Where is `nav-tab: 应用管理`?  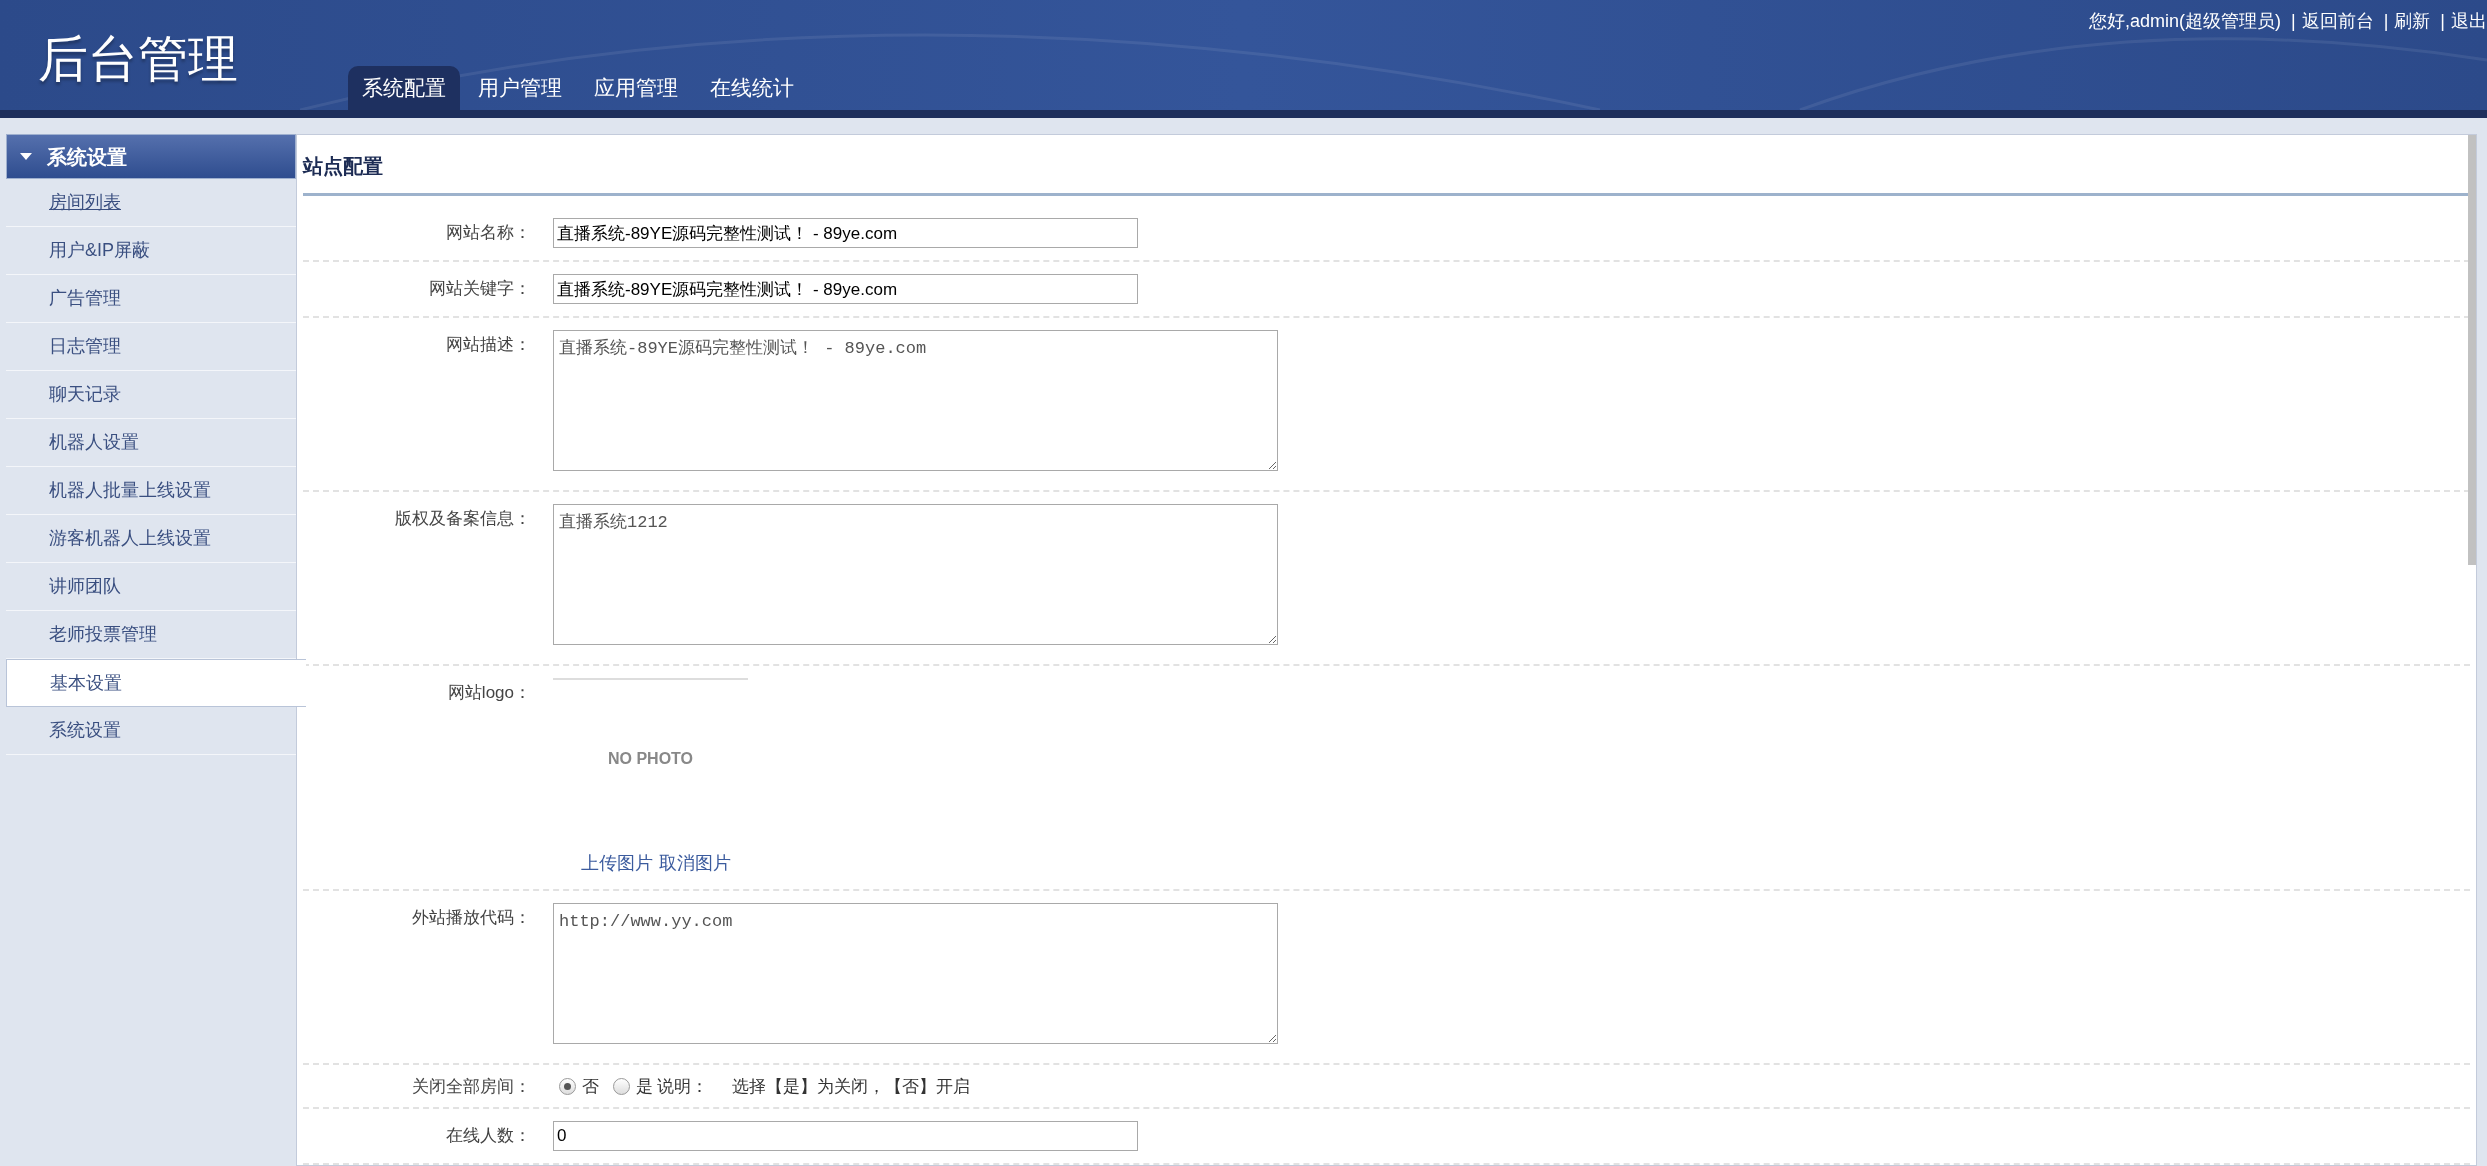
nav-tab: 应用管理 is located at coordinates (636, 88).